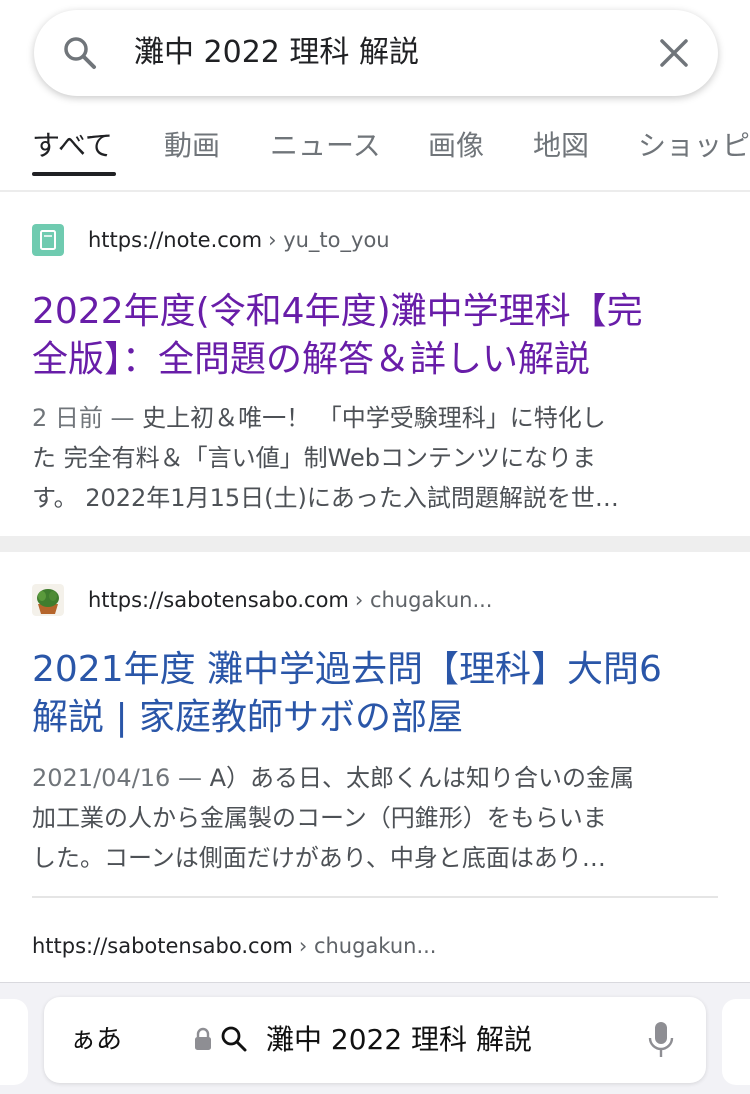 Image resolution: width=750 pixels, height=1094 pixels. Describe the element at coordinates (372, 312) in the screenshot. I see `result-title-line: 2022年度(令和4年度)灘中学理科【完` at that location.